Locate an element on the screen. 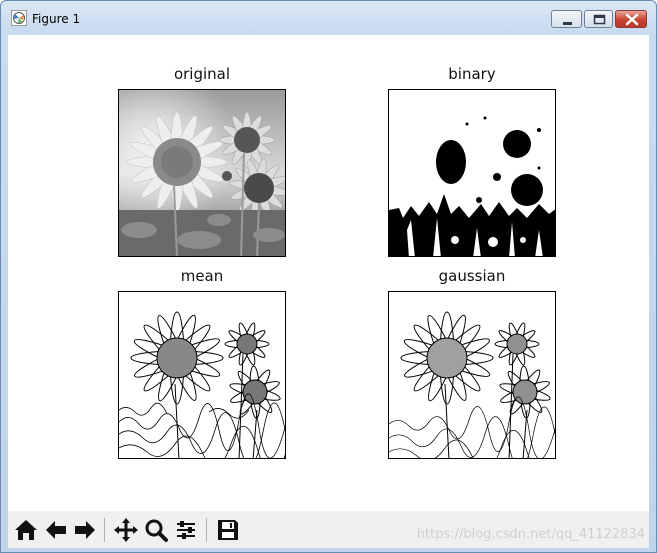  home-button is located at coordinates (26, 530).